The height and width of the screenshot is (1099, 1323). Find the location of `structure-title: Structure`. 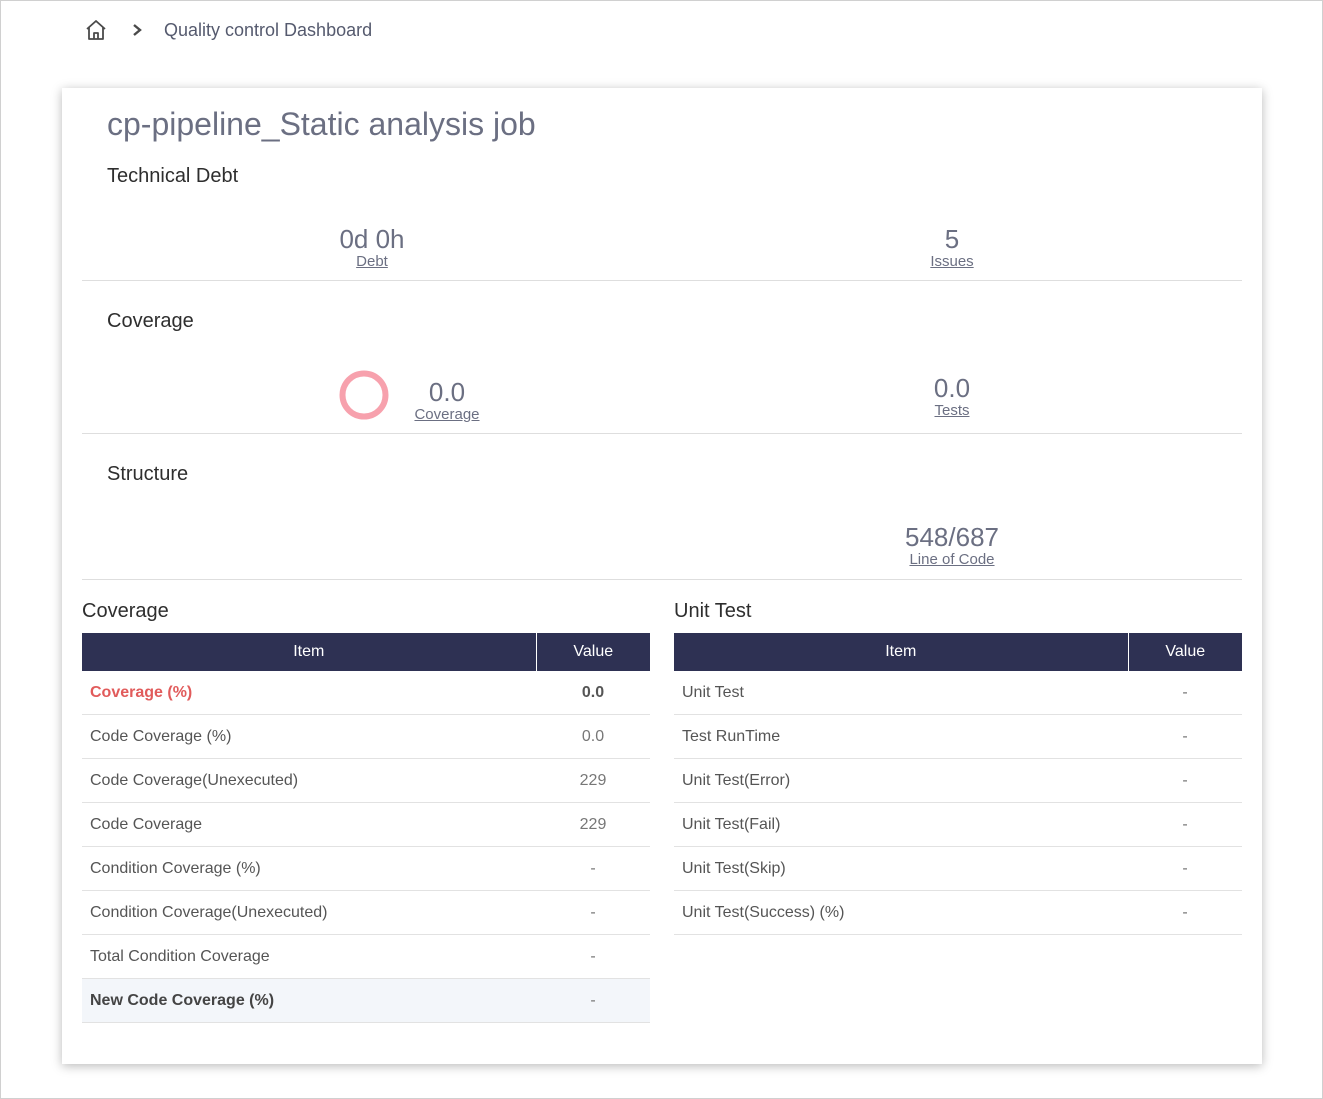

structure-title: Structure is located at coordinates (148, 474).